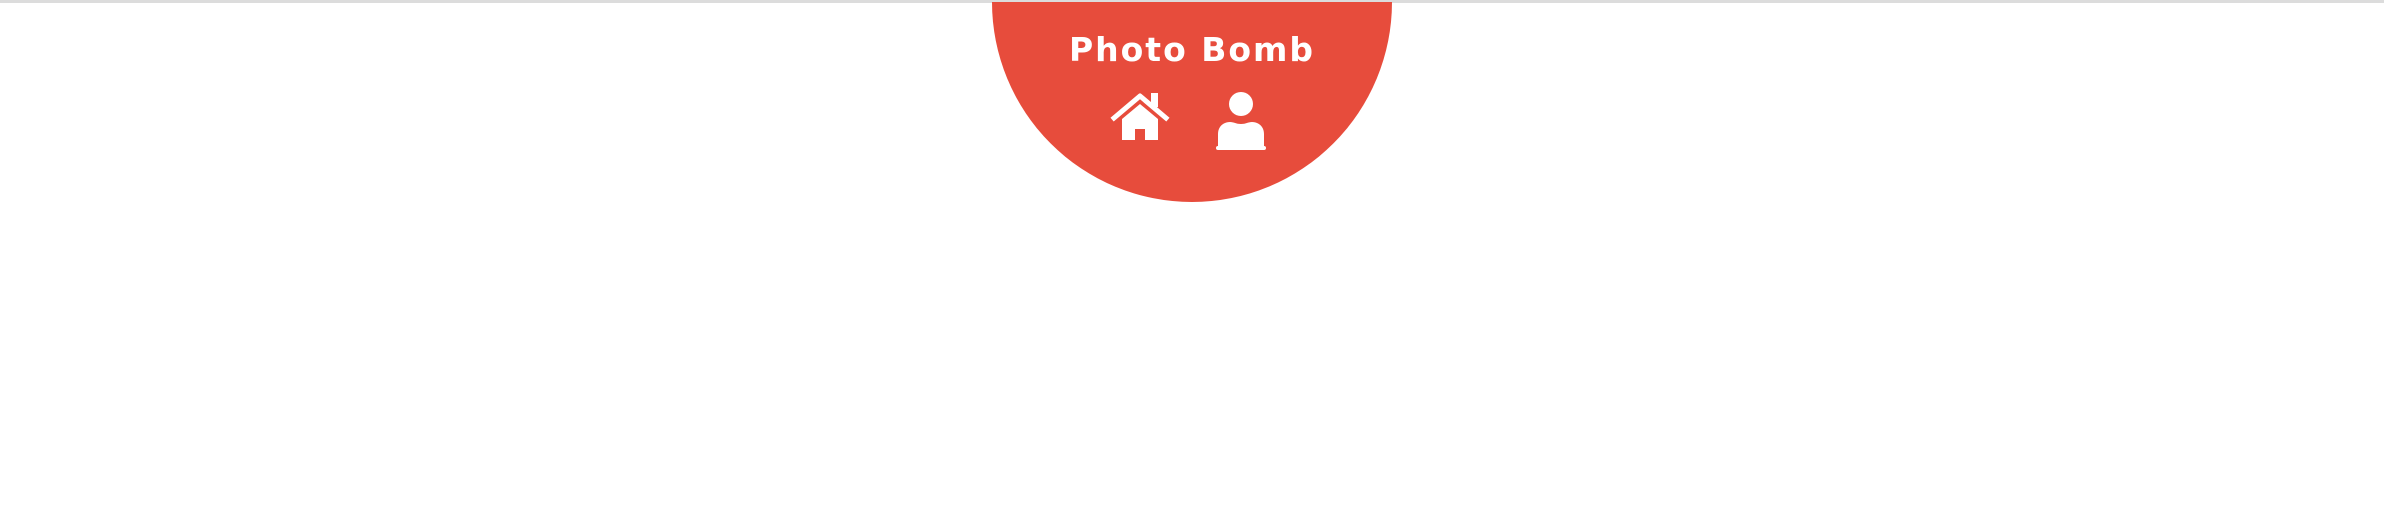 This screenshot has height=532, width=2384. I want to click on user-link, so click(1241, 120).